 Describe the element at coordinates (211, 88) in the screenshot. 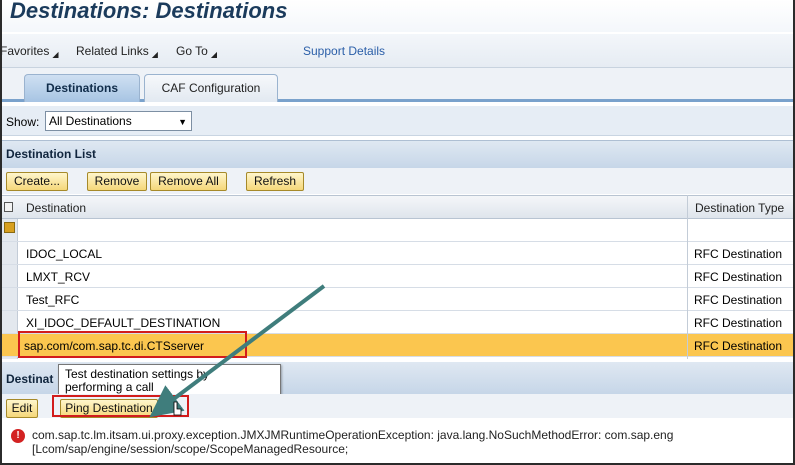

I see `tab-caf-configuration: CAF Configuration` at that location.